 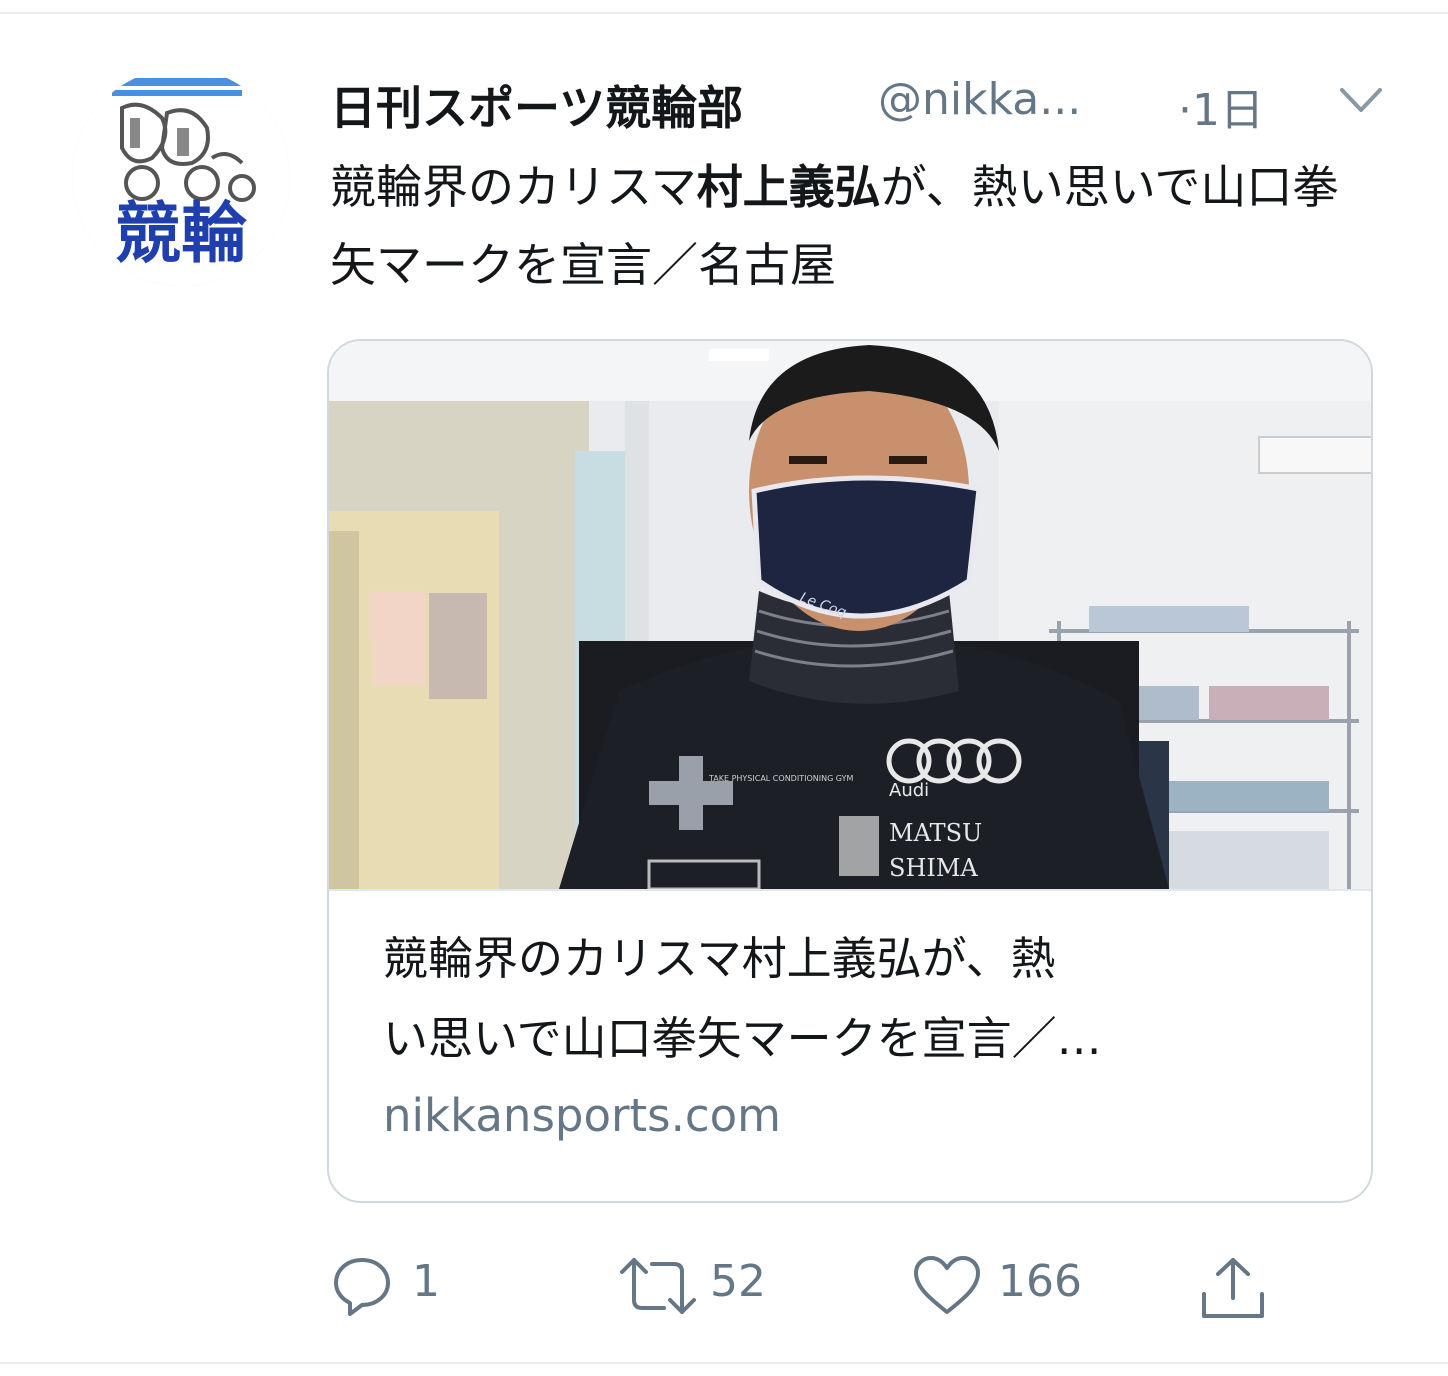 What do you see at coordinates (1361, 100) in the screenshot?
I see `chevron-down-icon` at bounding box center [1361, 100].